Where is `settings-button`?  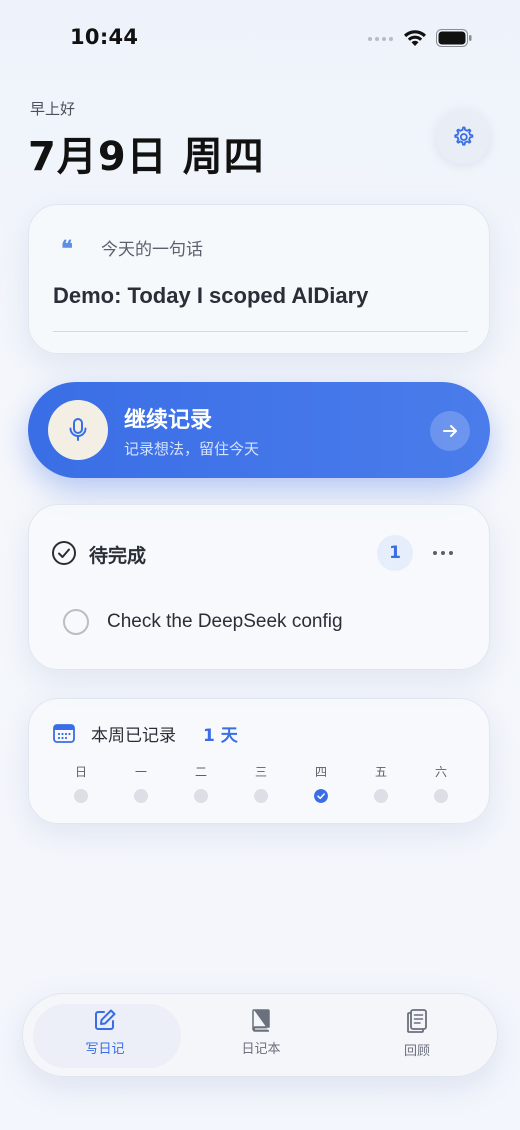 settings-button is located at coordinates (463, 137).